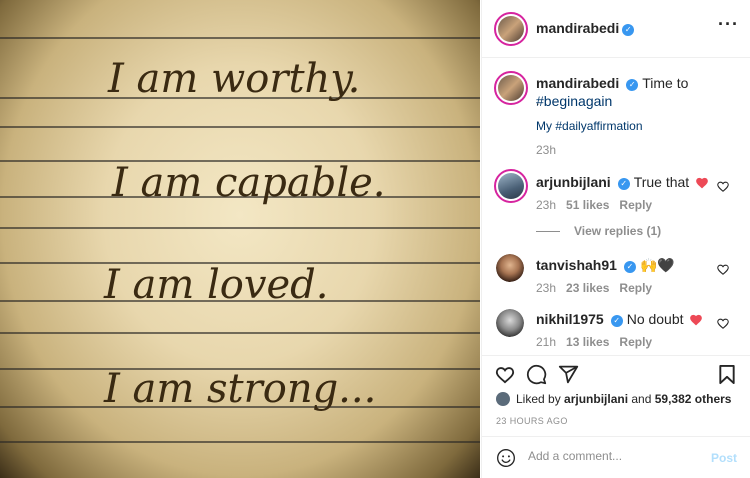 This screenshot has height=478, width=750. I want to click on likes-others-count: 59,382 others, so click(693, 399).